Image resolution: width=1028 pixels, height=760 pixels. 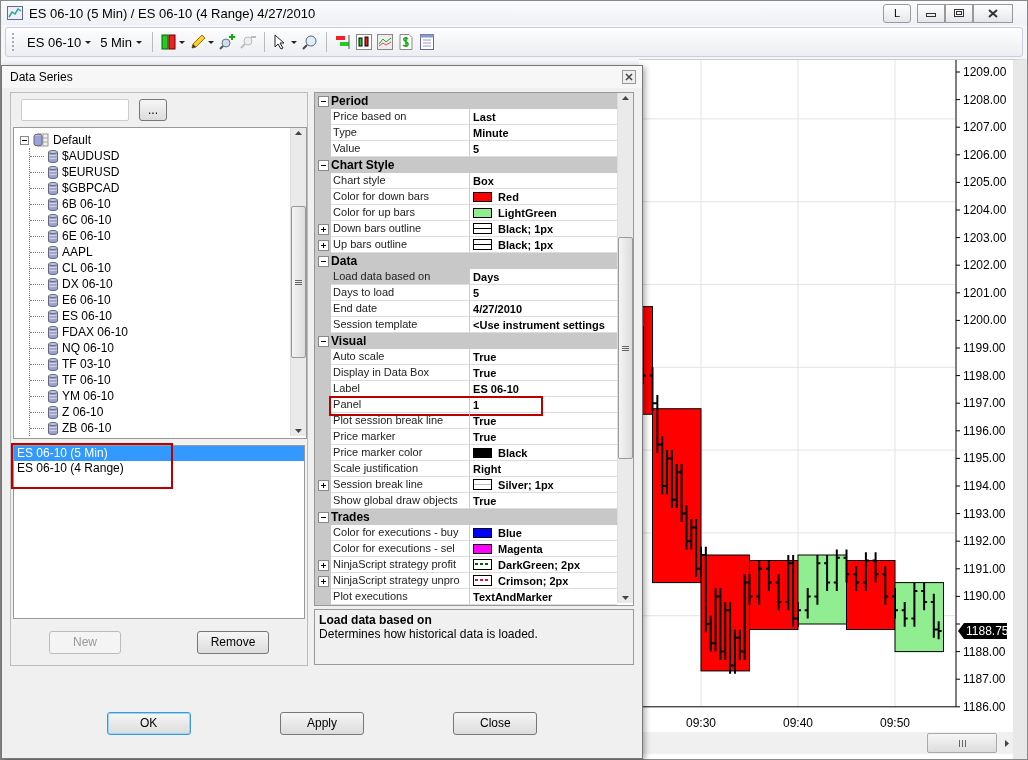 What do you see at coordinates (487, 468) in the screenshot?
I see `property-value: Right` at bounding box center [487, 468].